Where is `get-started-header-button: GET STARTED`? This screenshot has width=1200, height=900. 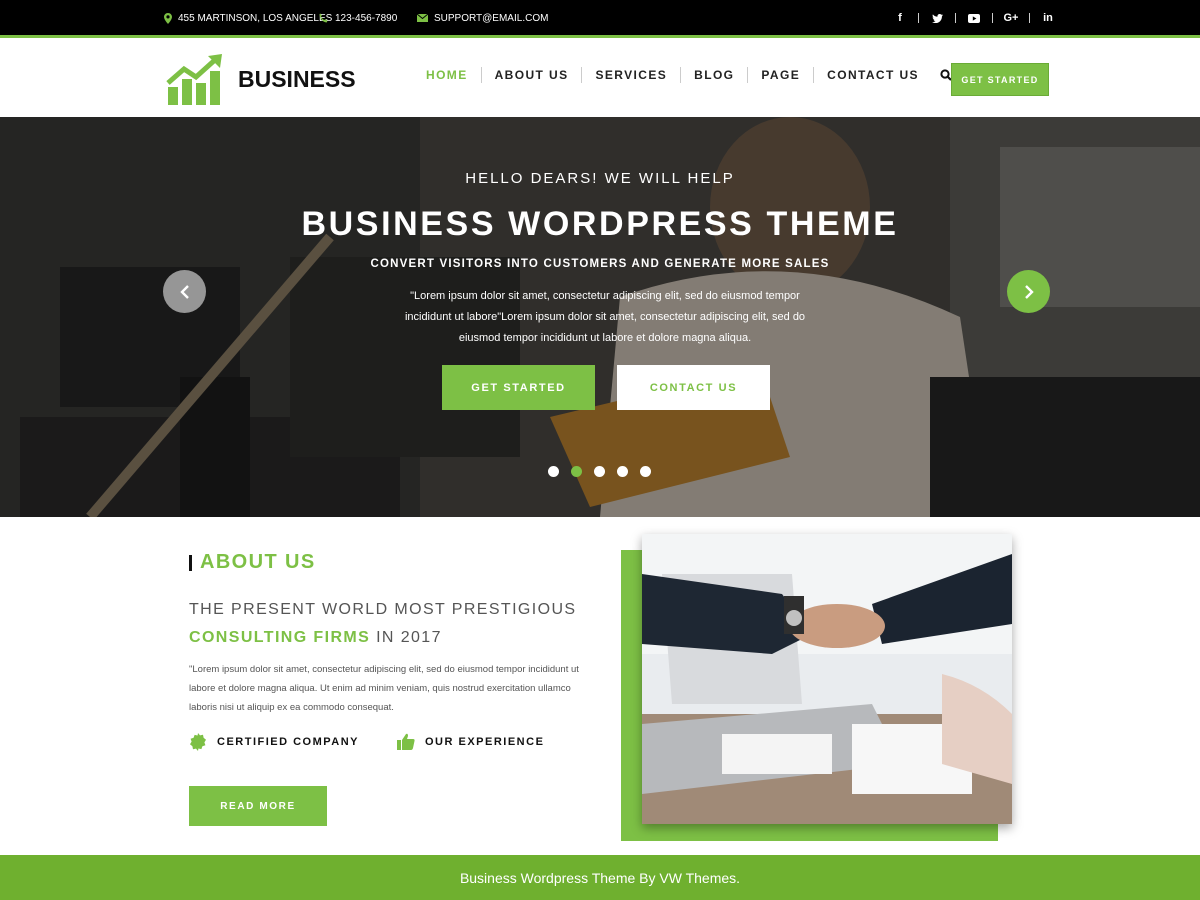 get-started-header-button: GET STARTED is located at coordinates (1000, 79).